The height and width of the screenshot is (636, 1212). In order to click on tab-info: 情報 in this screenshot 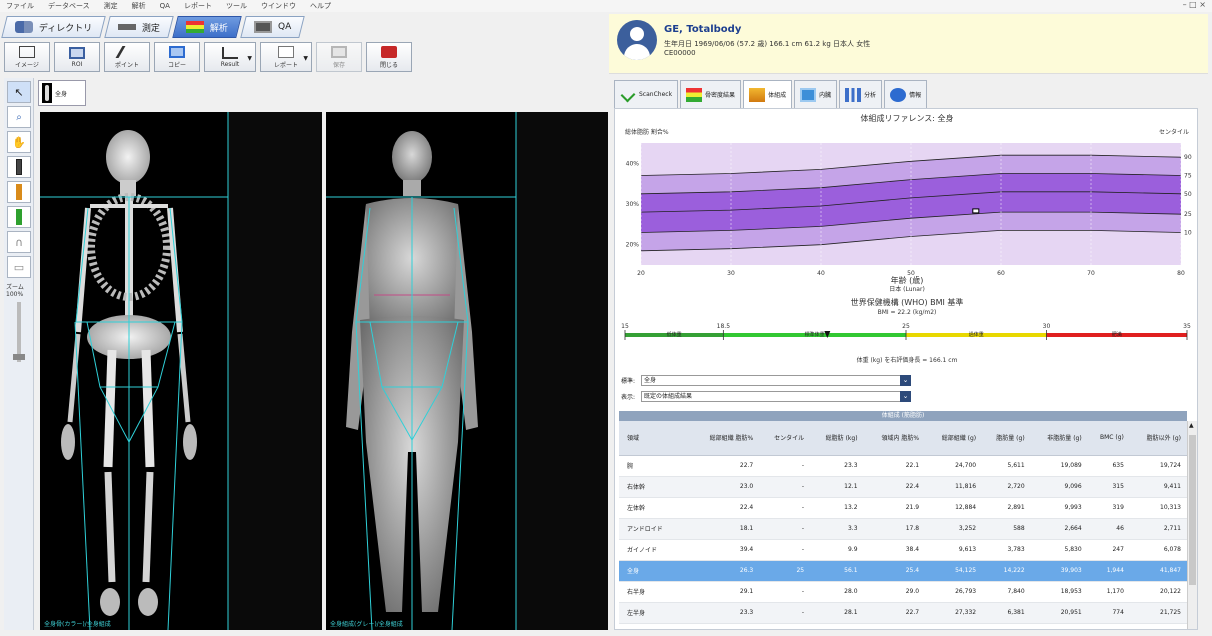, I will do `click(906, 94)`.